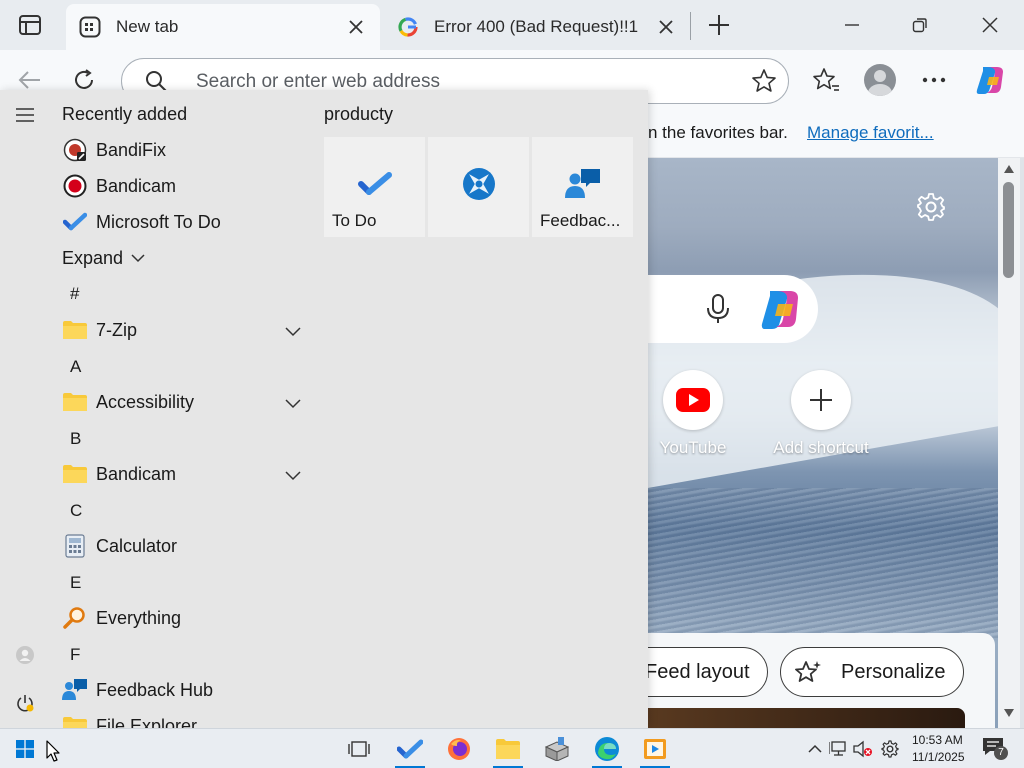 Image resolution: width=1024 pixels, height=768 pixels. Describe the element at coordinates (1009, 169) in the screenshot. I see `scroll-up-arrow` at that location.